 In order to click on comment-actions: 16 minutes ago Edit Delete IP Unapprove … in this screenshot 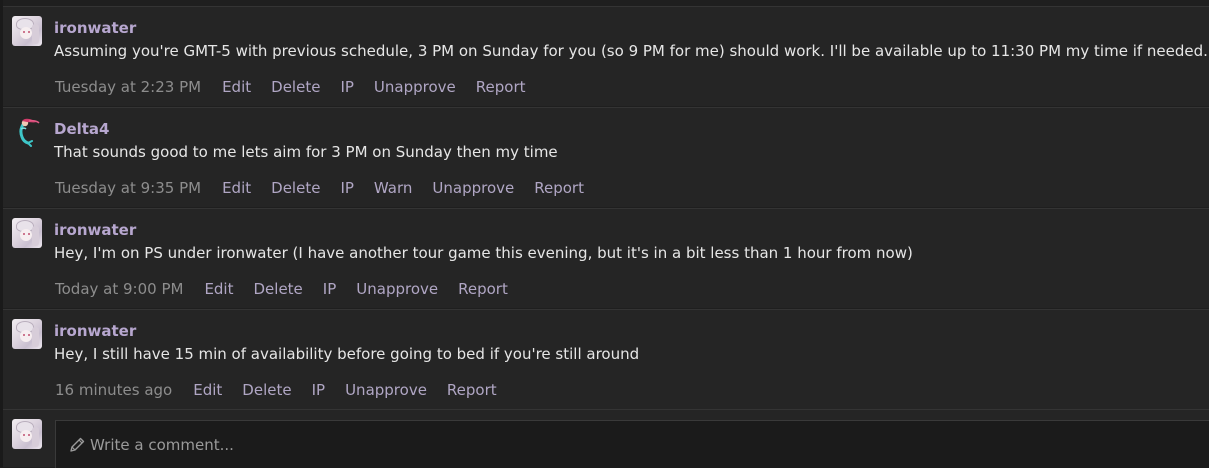, I will do `click(286, 390)`.